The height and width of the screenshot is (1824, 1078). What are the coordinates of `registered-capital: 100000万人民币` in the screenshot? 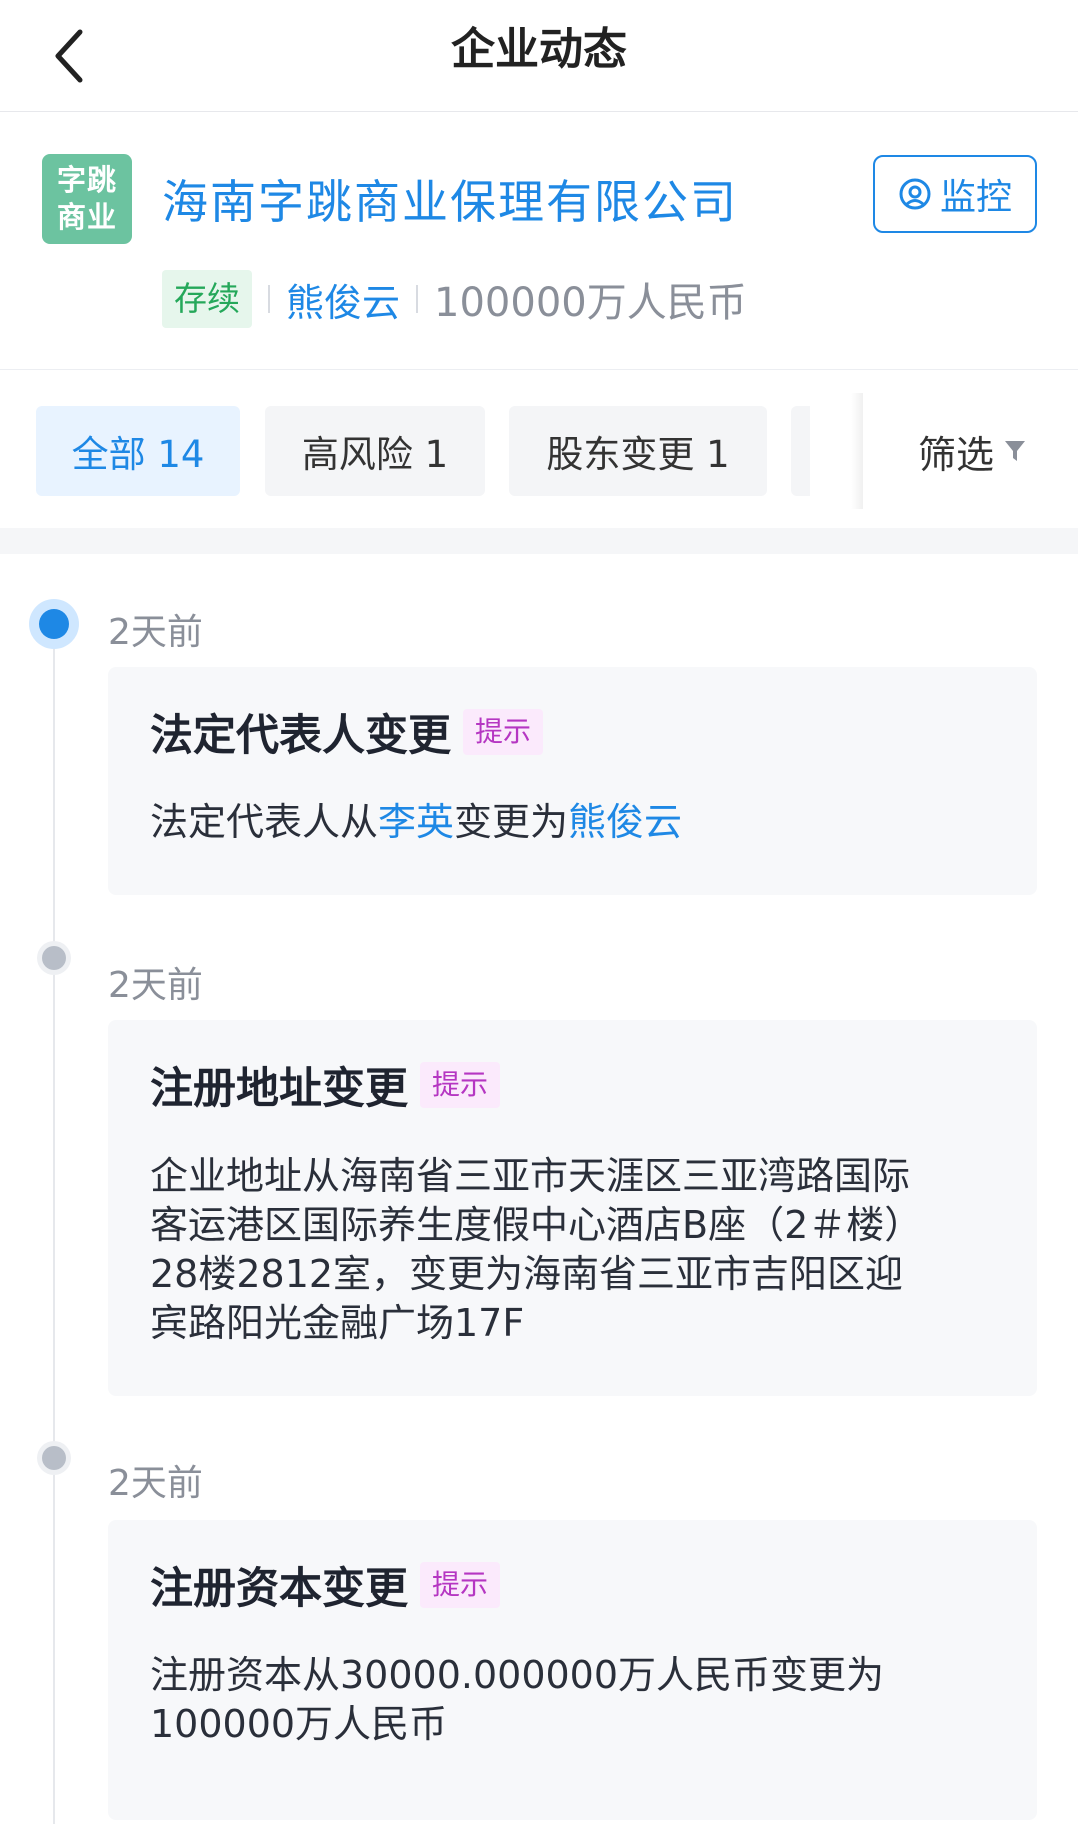 It's located at (590, 303).